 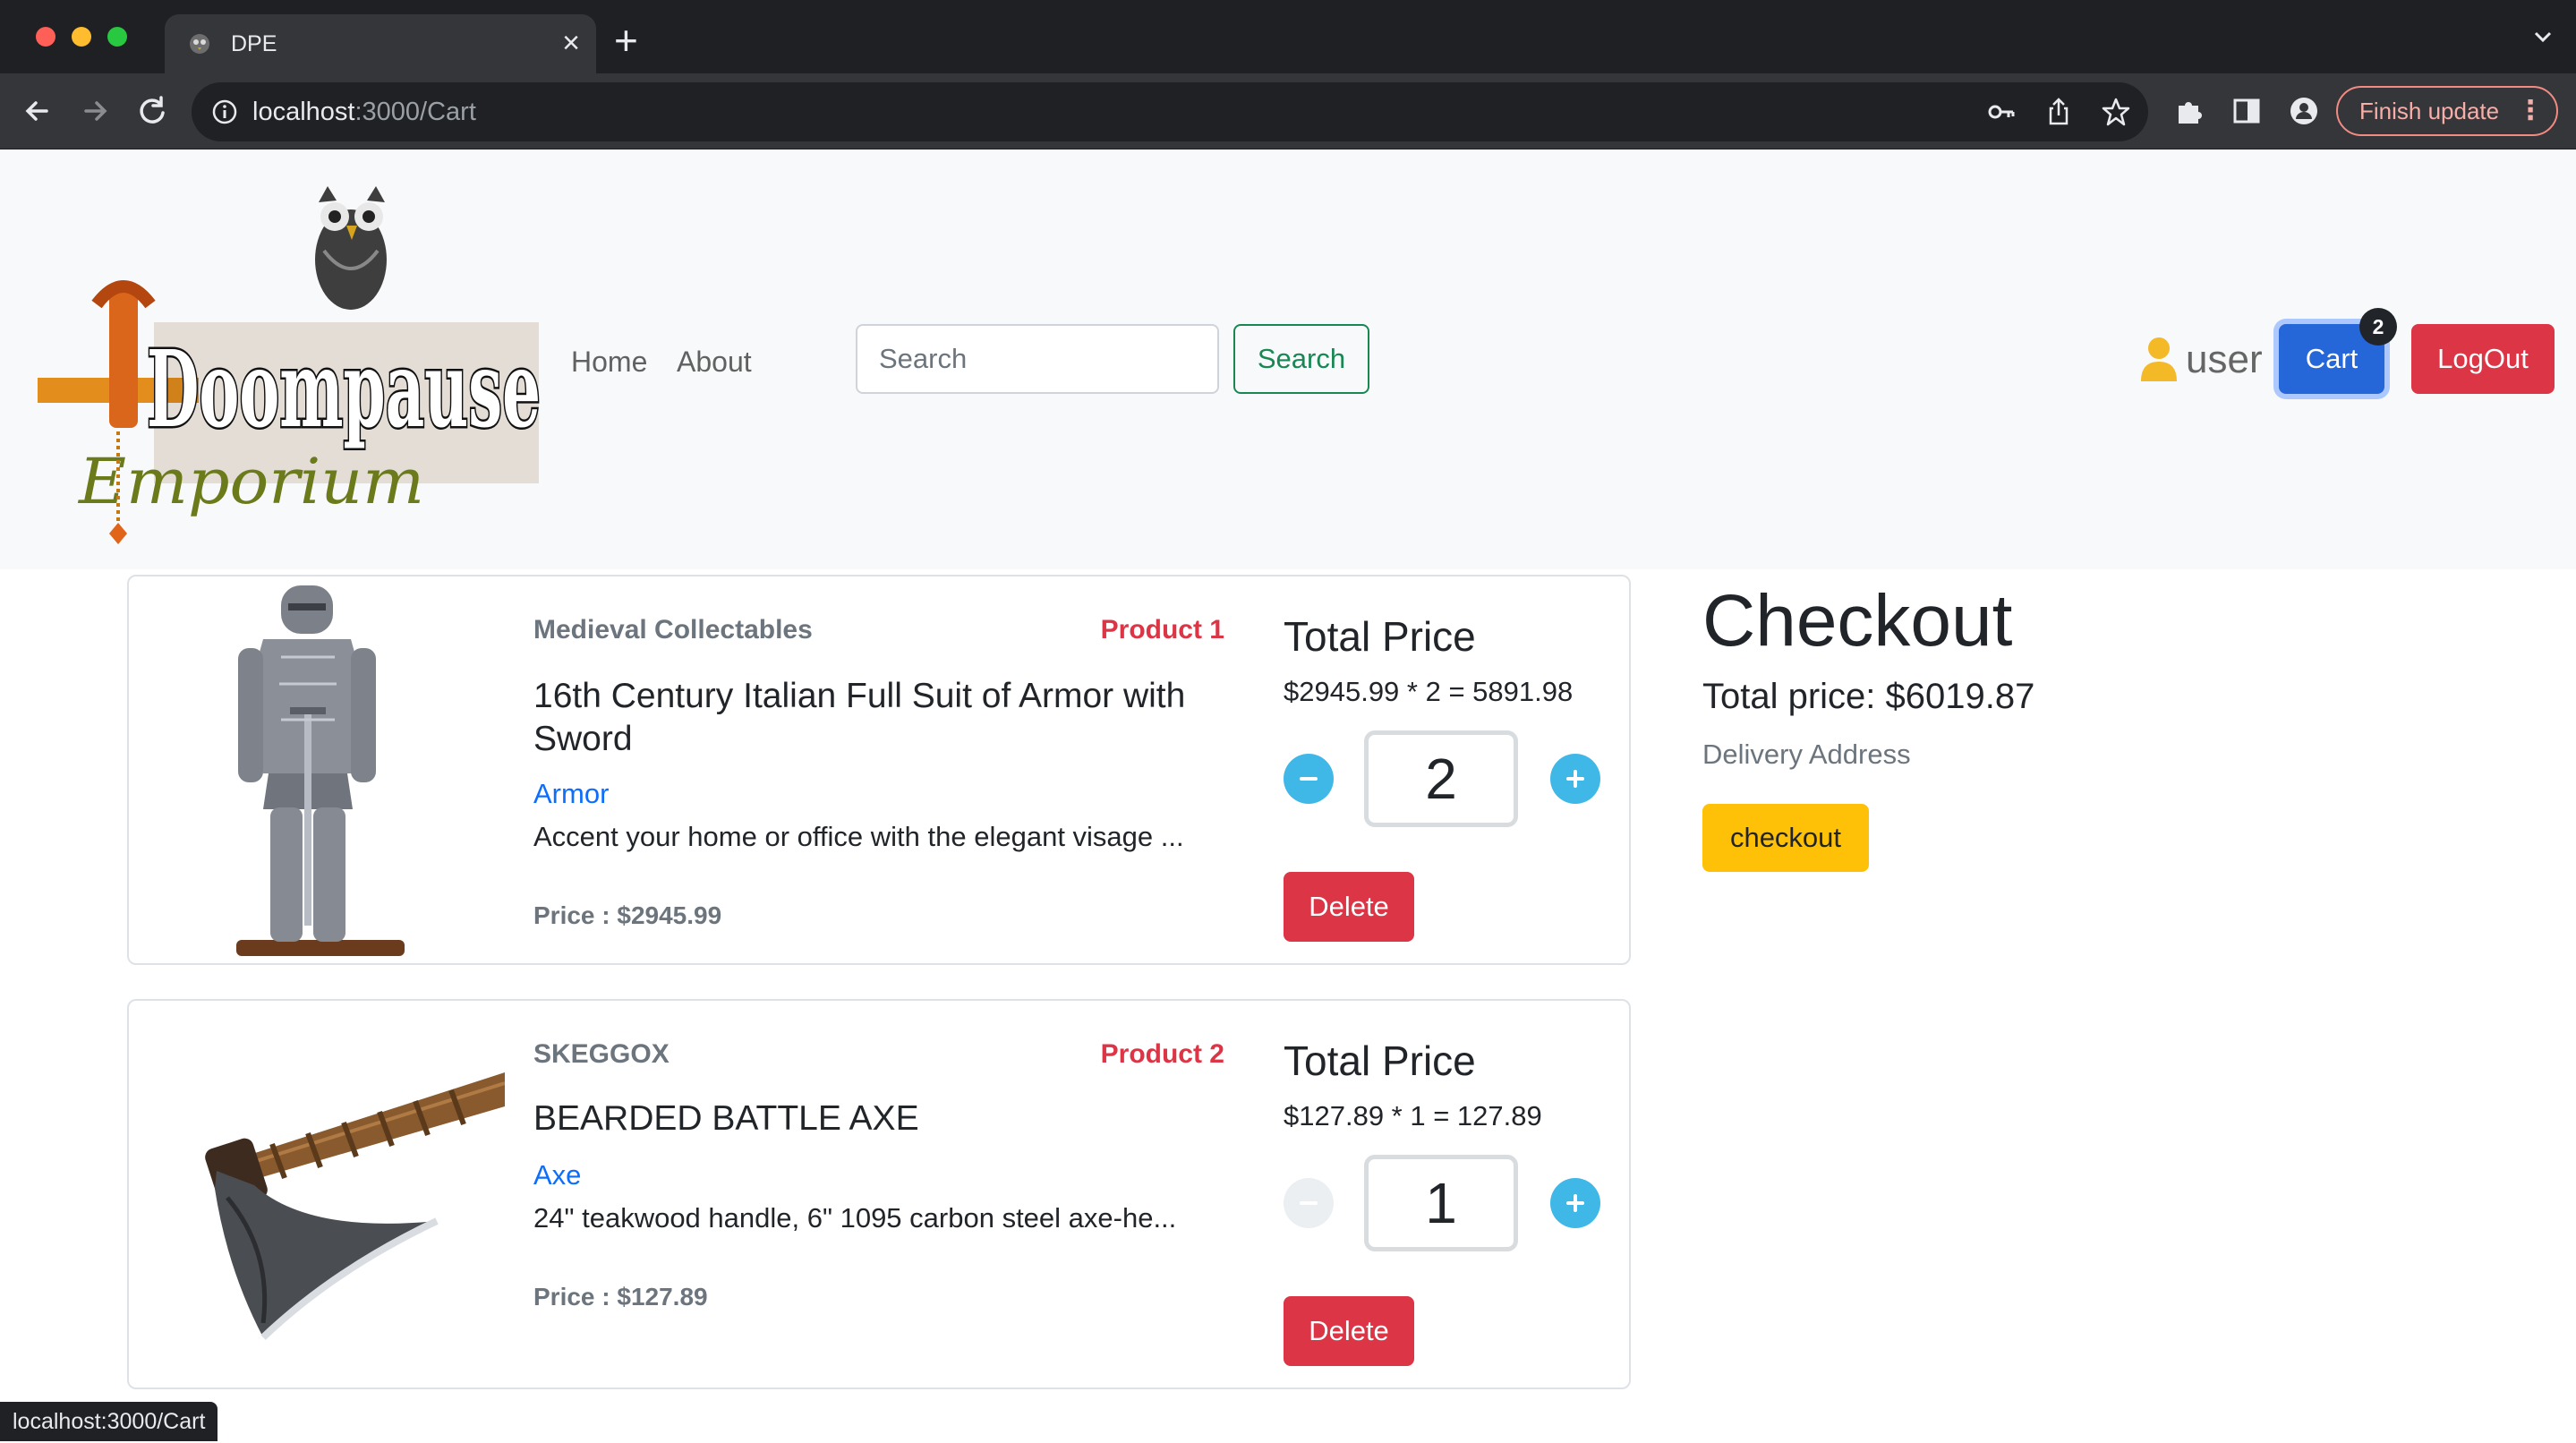 What do you see at coordinates (94, 111) in the screenshot?
I see `forward-arrow-icon` at bounding box center [94, 111].